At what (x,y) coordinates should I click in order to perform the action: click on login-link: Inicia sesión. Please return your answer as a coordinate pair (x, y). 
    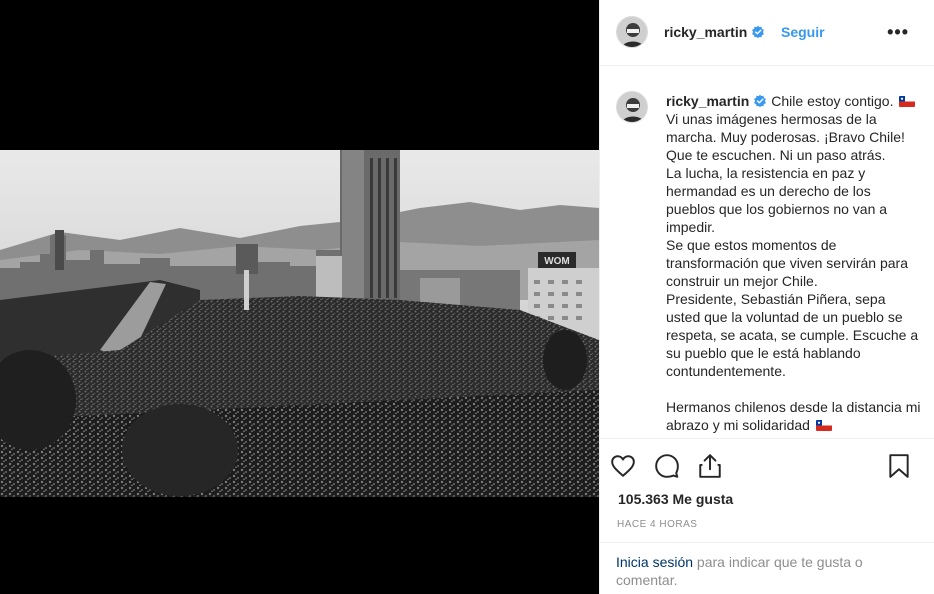
    Looking at the image, I should click on (654, 562).